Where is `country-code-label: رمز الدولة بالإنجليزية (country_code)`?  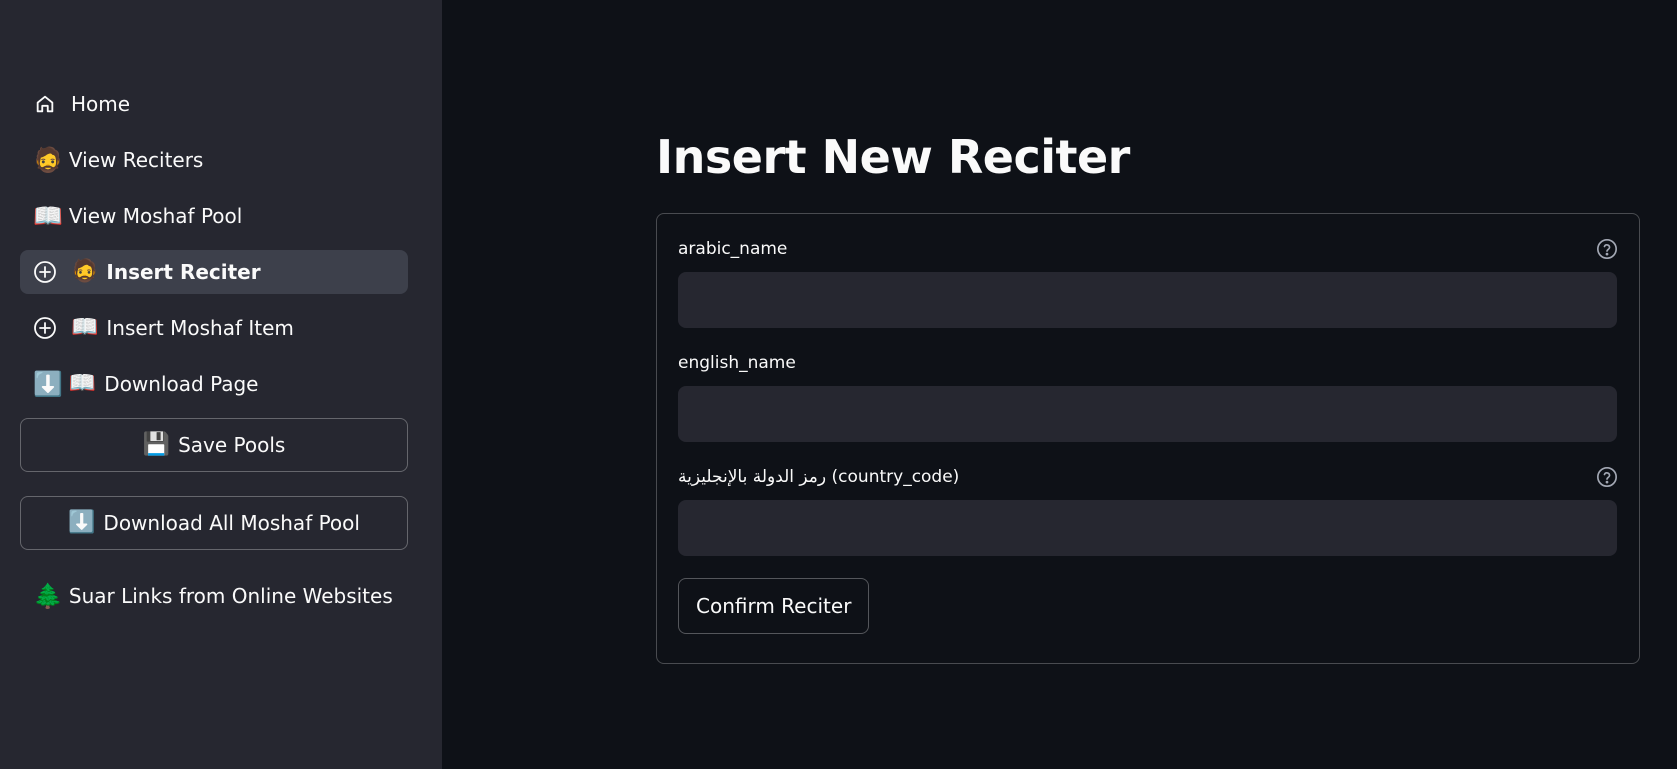
country-code-label: رمز الدولة بالإنجليزية (country_code) is located at coordinates (819, 477).